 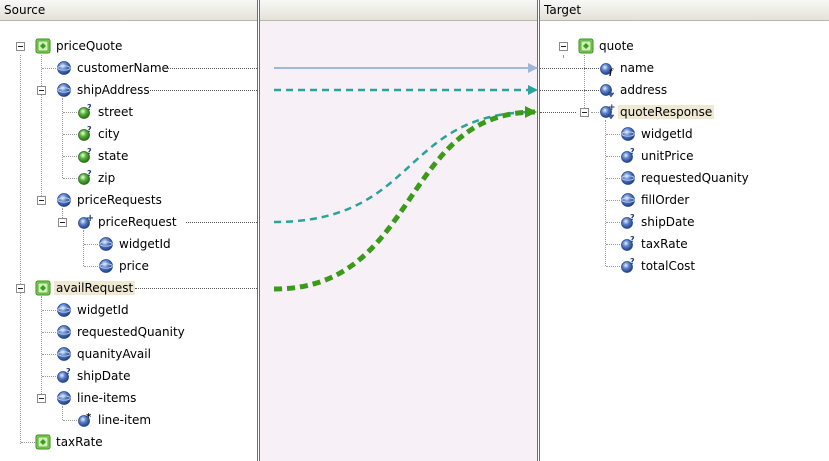 I want to click on target-node-quote: quote, so click(x=616, y=46).